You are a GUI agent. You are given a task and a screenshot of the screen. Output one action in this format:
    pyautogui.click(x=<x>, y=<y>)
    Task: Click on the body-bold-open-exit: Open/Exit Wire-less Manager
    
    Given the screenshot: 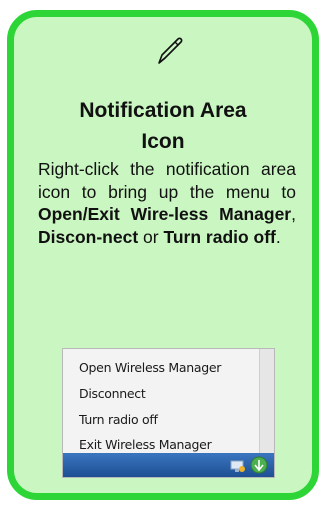 What is the action you would take?
    pyautogui.click(x=165, y=214)
    